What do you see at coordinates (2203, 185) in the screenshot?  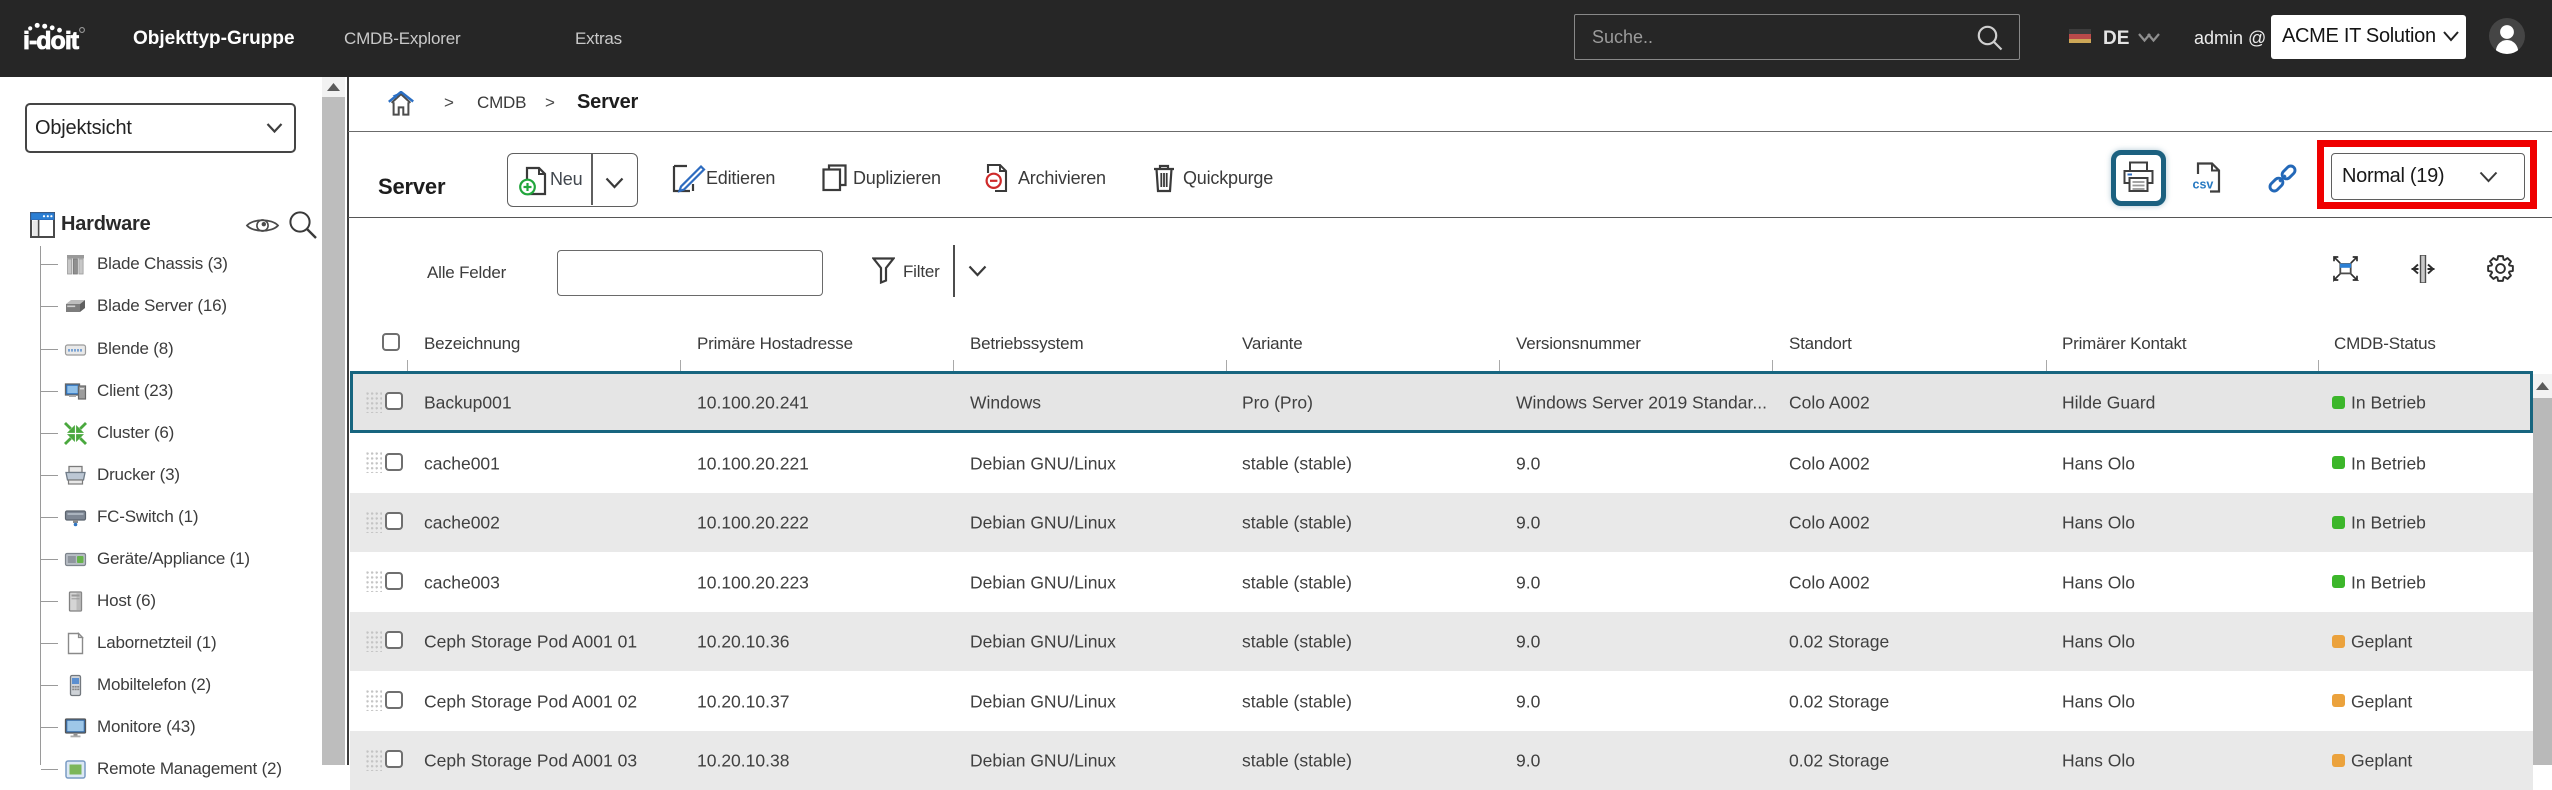 I see `svg-text: csv` at bounding box center [2203, 185].